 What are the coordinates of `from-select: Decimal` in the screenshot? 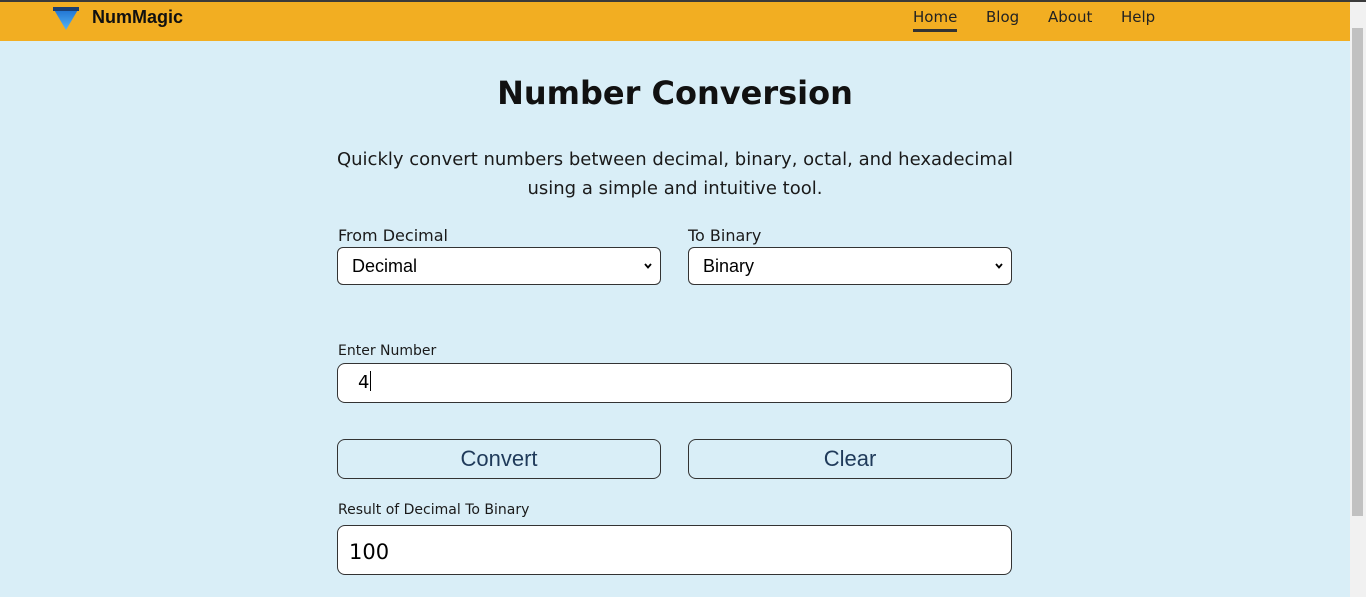 It's located at (499, 266).